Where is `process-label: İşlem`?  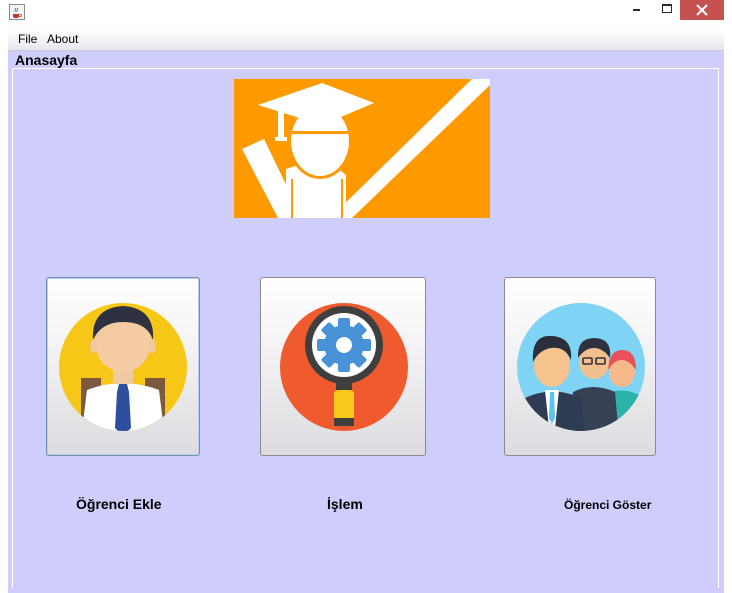 process-label: İşlem is located at coordinates (345, 504).